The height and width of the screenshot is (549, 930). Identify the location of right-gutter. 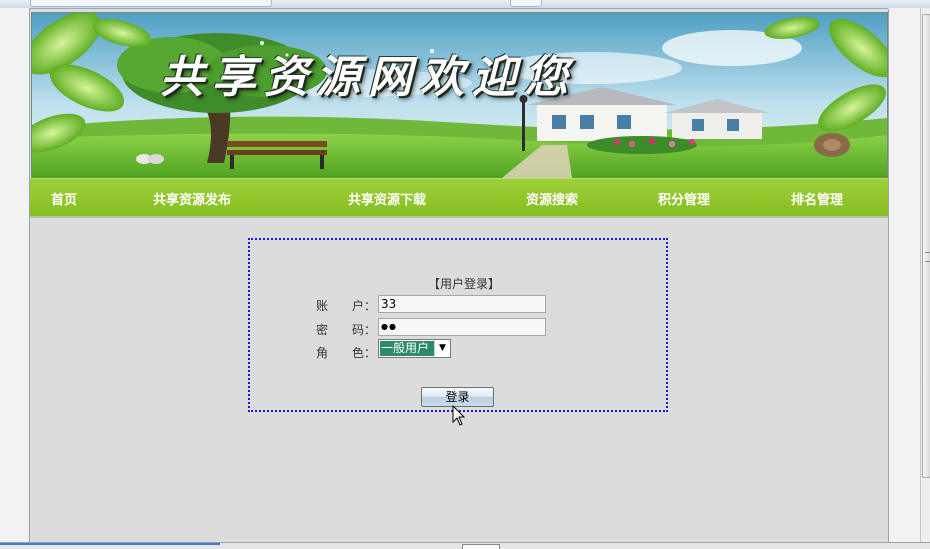
(904, 278).